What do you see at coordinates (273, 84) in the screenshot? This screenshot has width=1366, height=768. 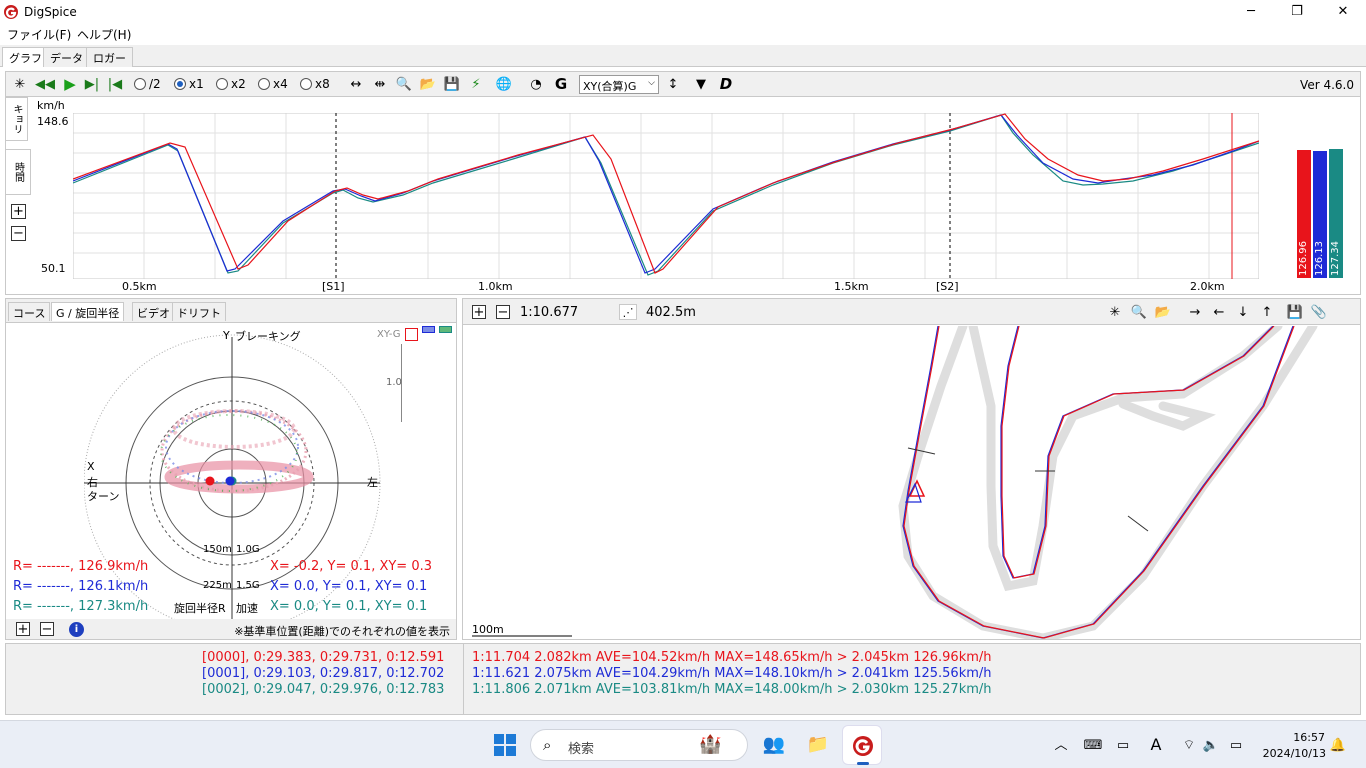 I see `speed-x4: x4` at bounding box center [273, 84].